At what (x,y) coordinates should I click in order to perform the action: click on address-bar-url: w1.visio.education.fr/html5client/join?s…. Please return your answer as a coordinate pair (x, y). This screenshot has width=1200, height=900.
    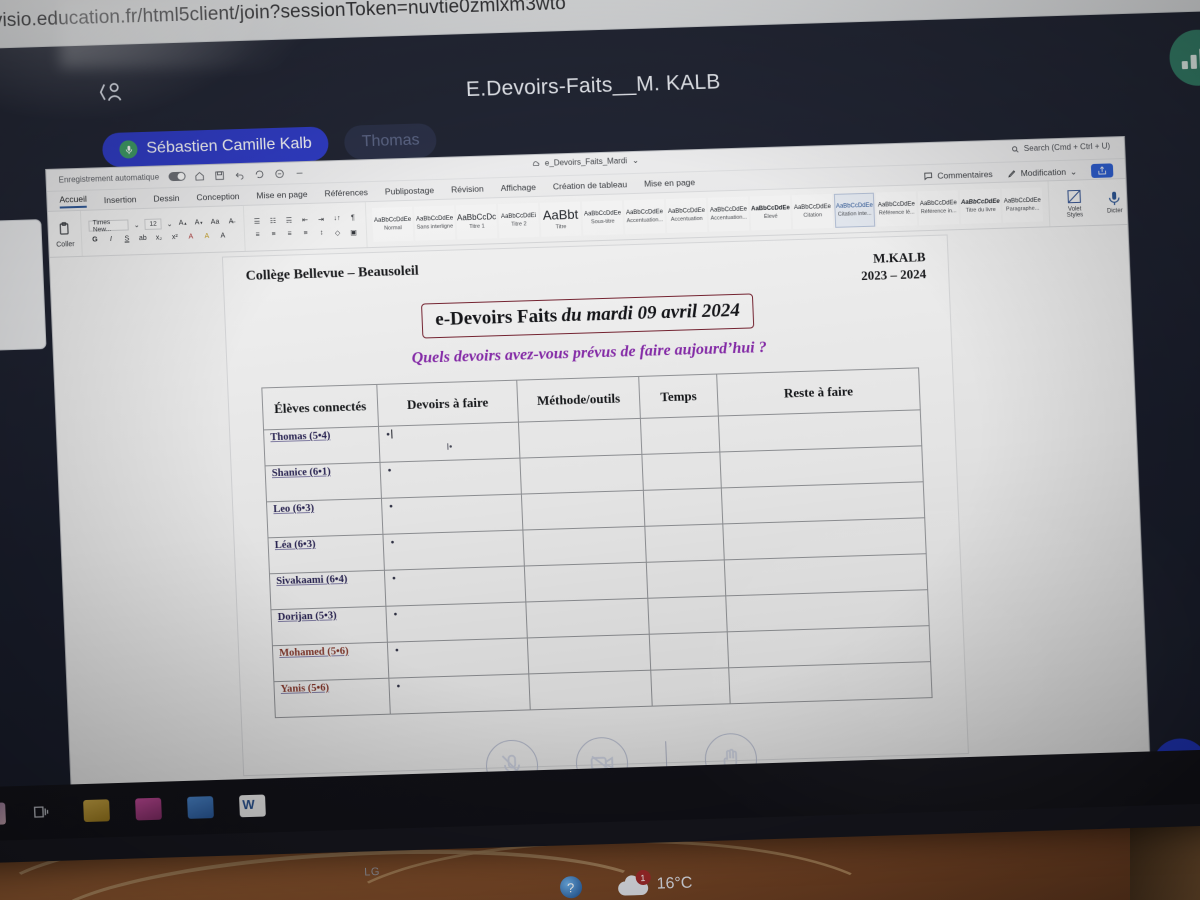
    Looking at the image, I should click on (283, 16).